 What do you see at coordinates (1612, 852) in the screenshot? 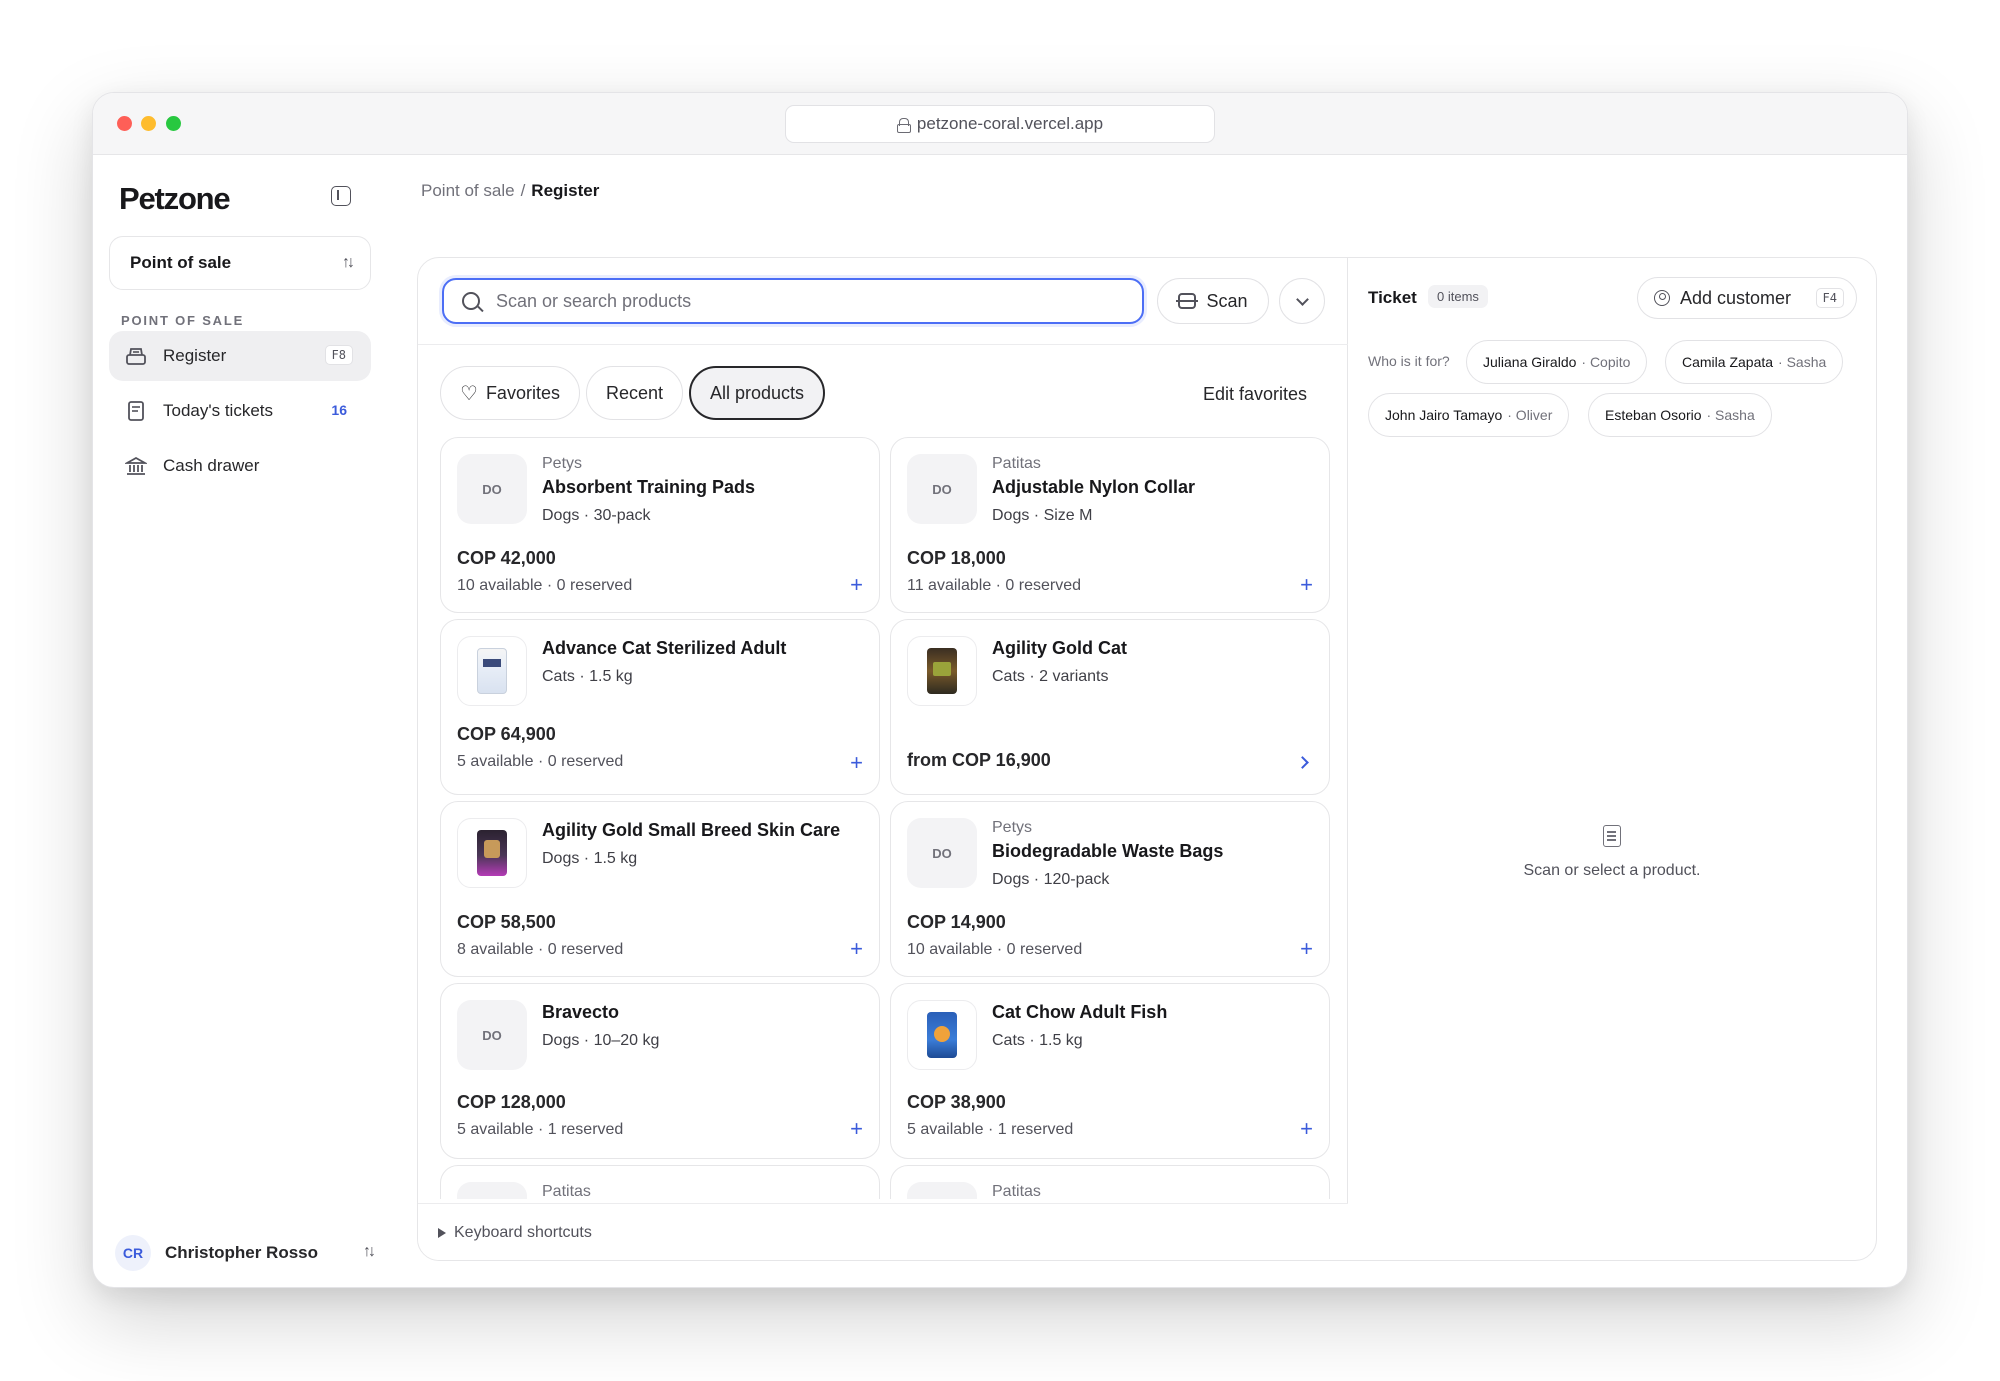
I see `ticket-empty-state: Scan or select a product.` at bounding box center [1612, 852].